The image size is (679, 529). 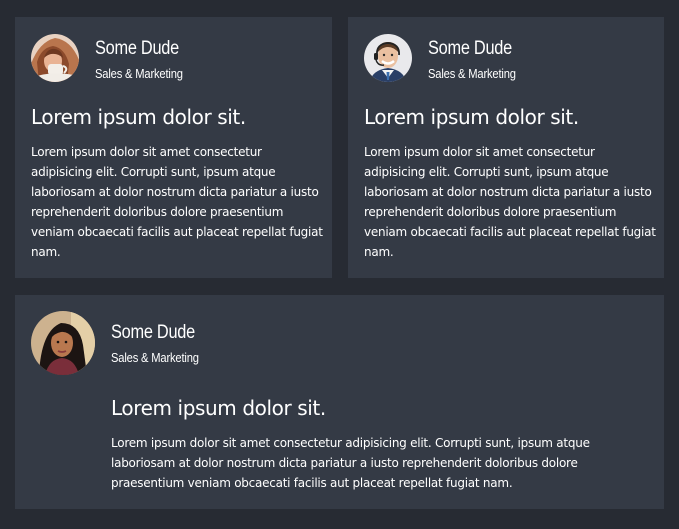 I want to click on woman-portrait-avatar-icon, so click(x=63, y=343).